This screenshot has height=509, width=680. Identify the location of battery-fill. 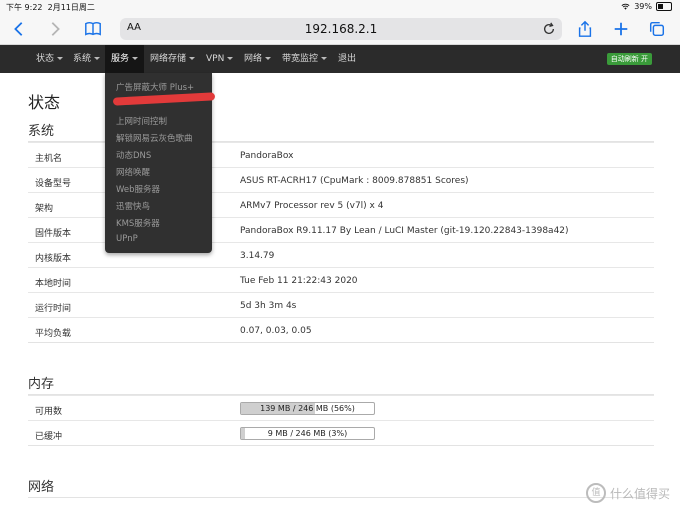
(660, 6).